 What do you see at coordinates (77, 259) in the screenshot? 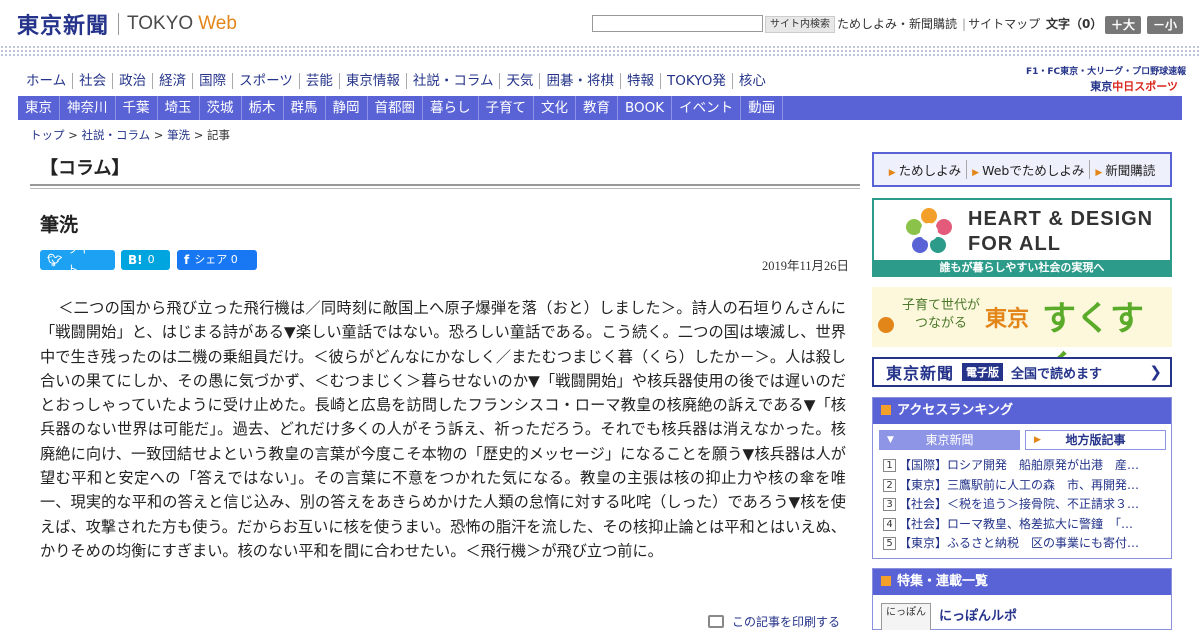
I see `tweet-button: 🐦︎ ツイート` at bounding box center [77, 259].